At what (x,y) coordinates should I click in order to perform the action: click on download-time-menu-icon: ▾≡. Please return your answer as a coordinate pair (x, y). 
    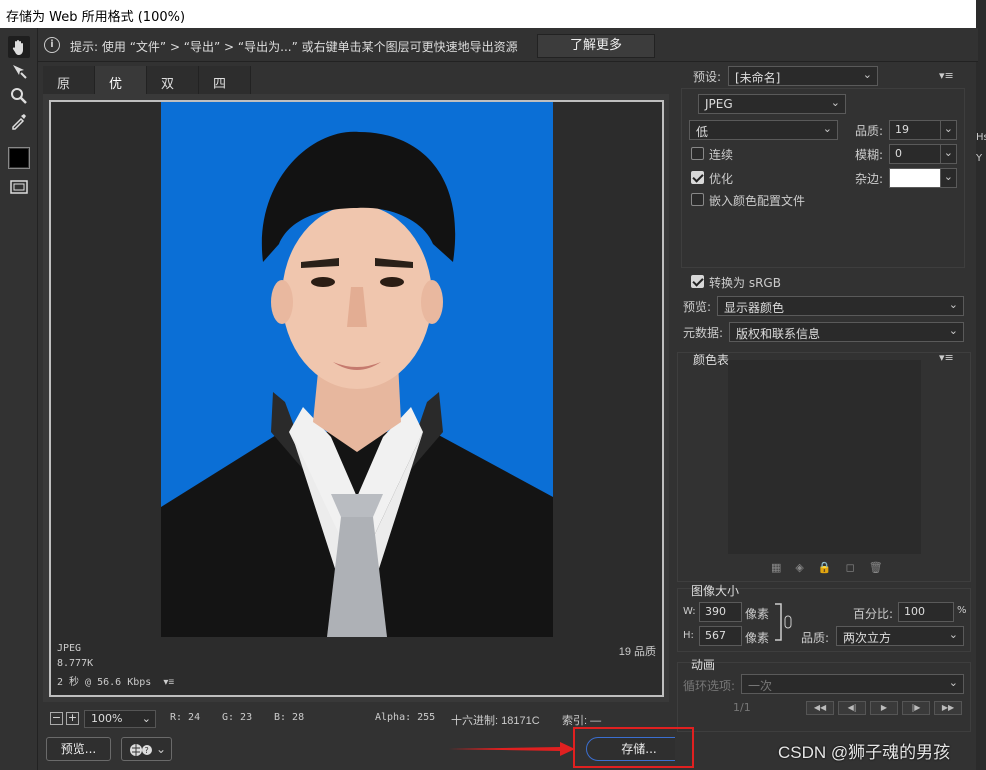
    Looking at the image, I should click on (168, 682).